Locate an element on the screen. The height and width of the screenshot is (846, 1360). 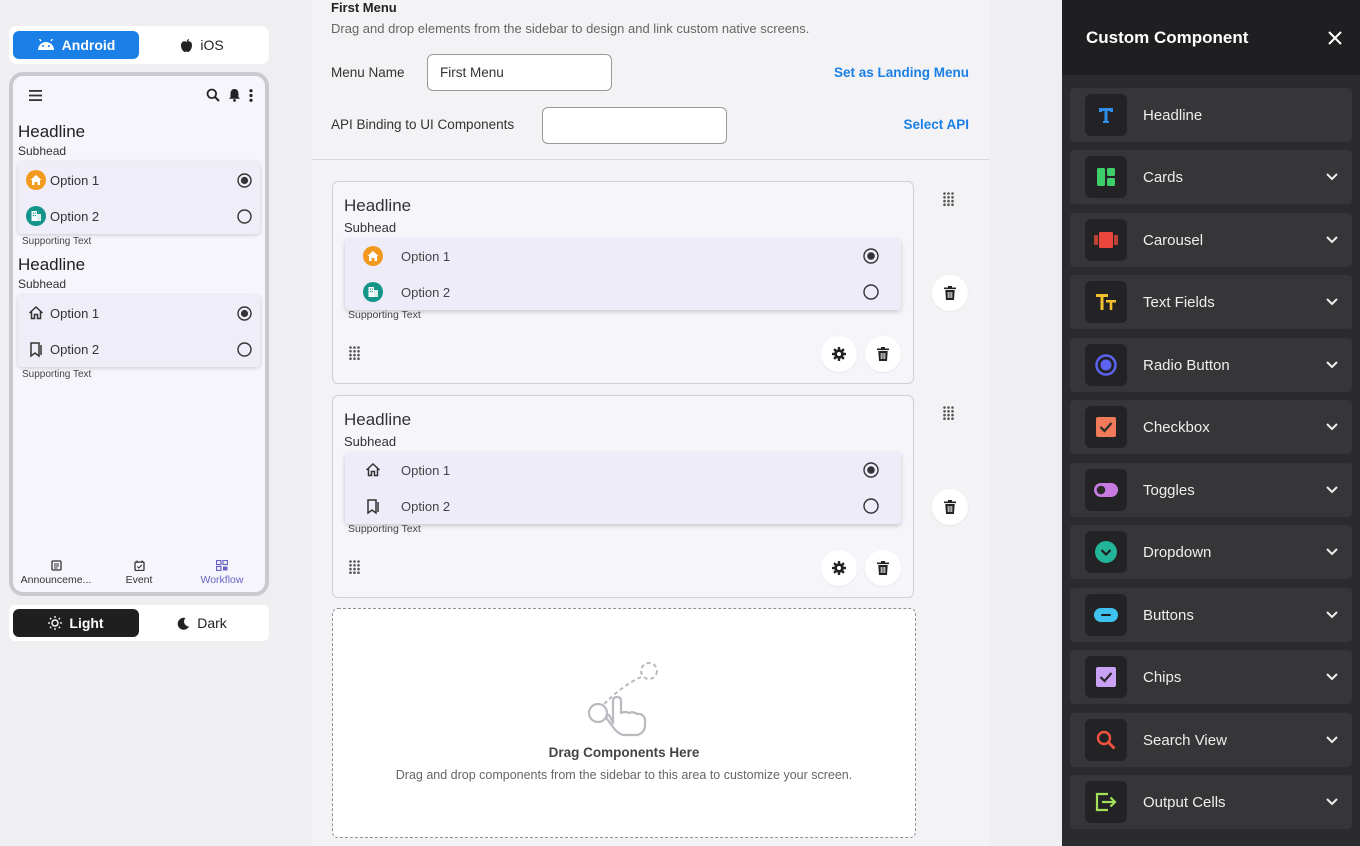
checkbox-icon is located at coordinates (1106, 427).